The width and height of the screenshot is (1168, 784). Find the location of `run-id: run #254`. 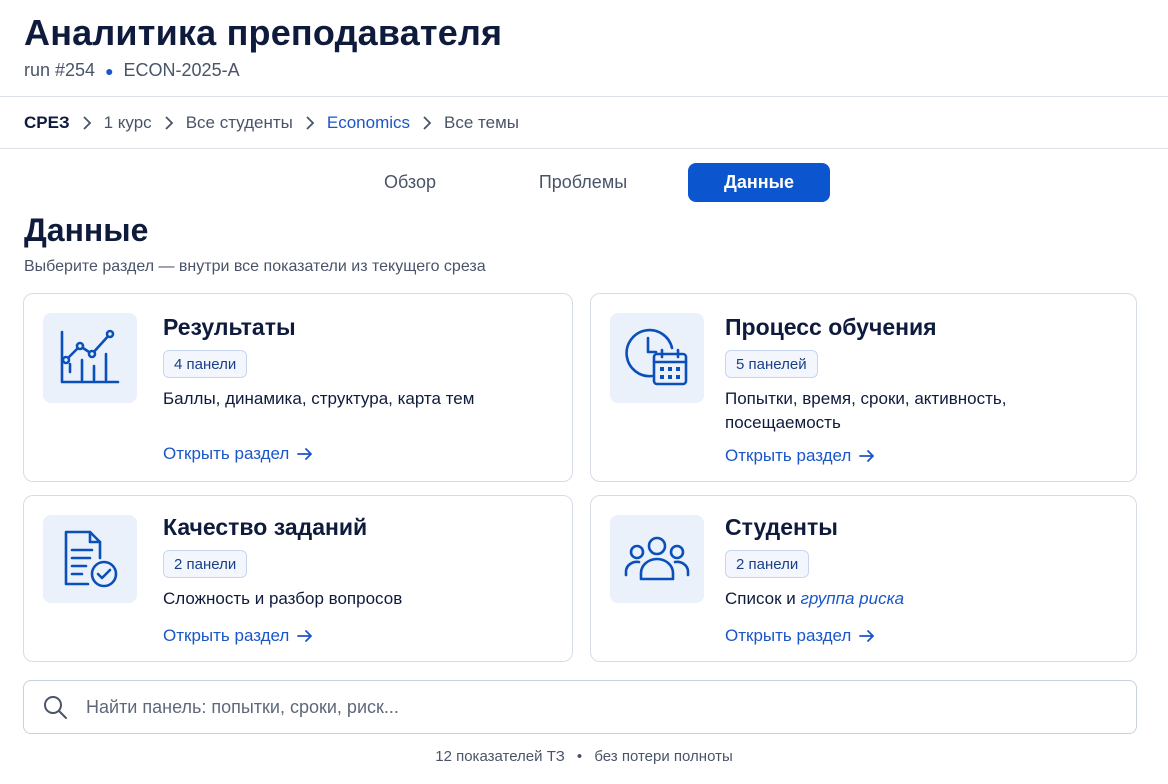

run-id: run #254 is located at coordinates (60, 70).